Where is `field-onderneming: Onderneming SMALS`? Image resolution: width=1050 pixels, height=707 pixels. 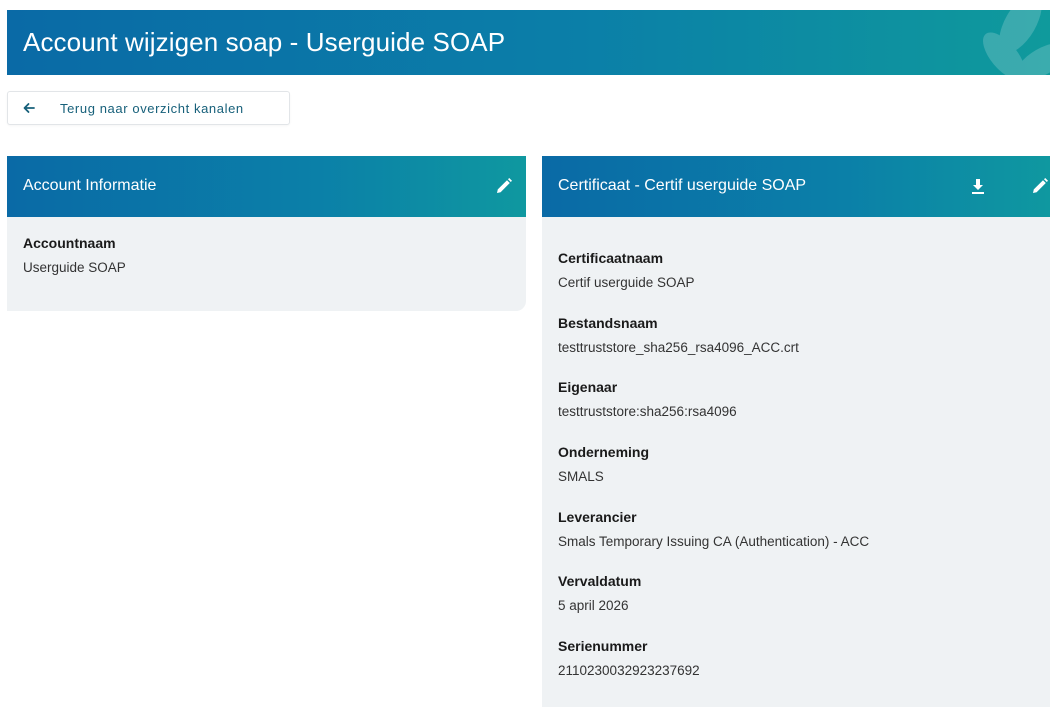 field-onderneming: Onderneming SMALS is located at coordinates (796, 476).